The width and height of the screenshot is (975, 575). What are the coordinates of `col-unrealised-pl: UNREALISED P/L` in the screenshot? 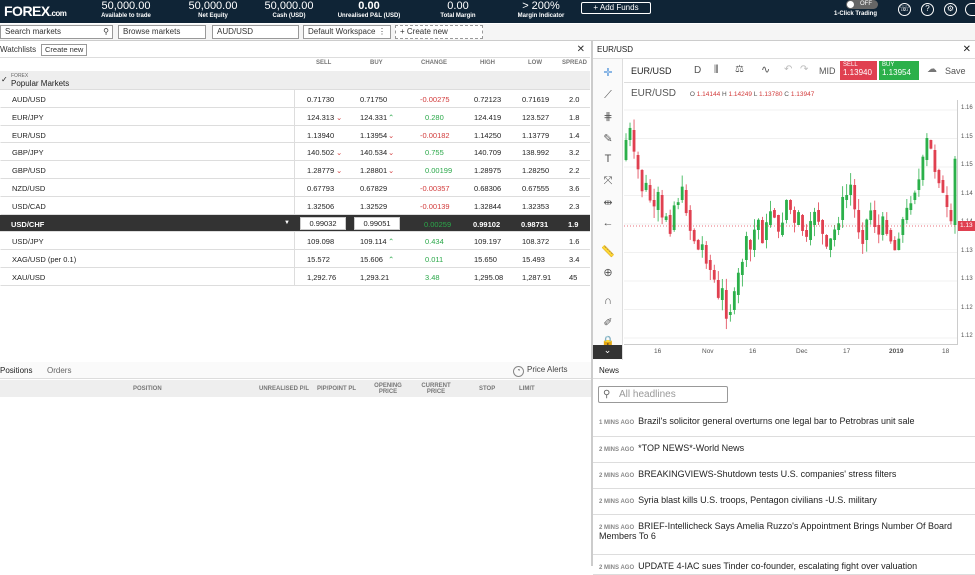 It's located at (284, 389).